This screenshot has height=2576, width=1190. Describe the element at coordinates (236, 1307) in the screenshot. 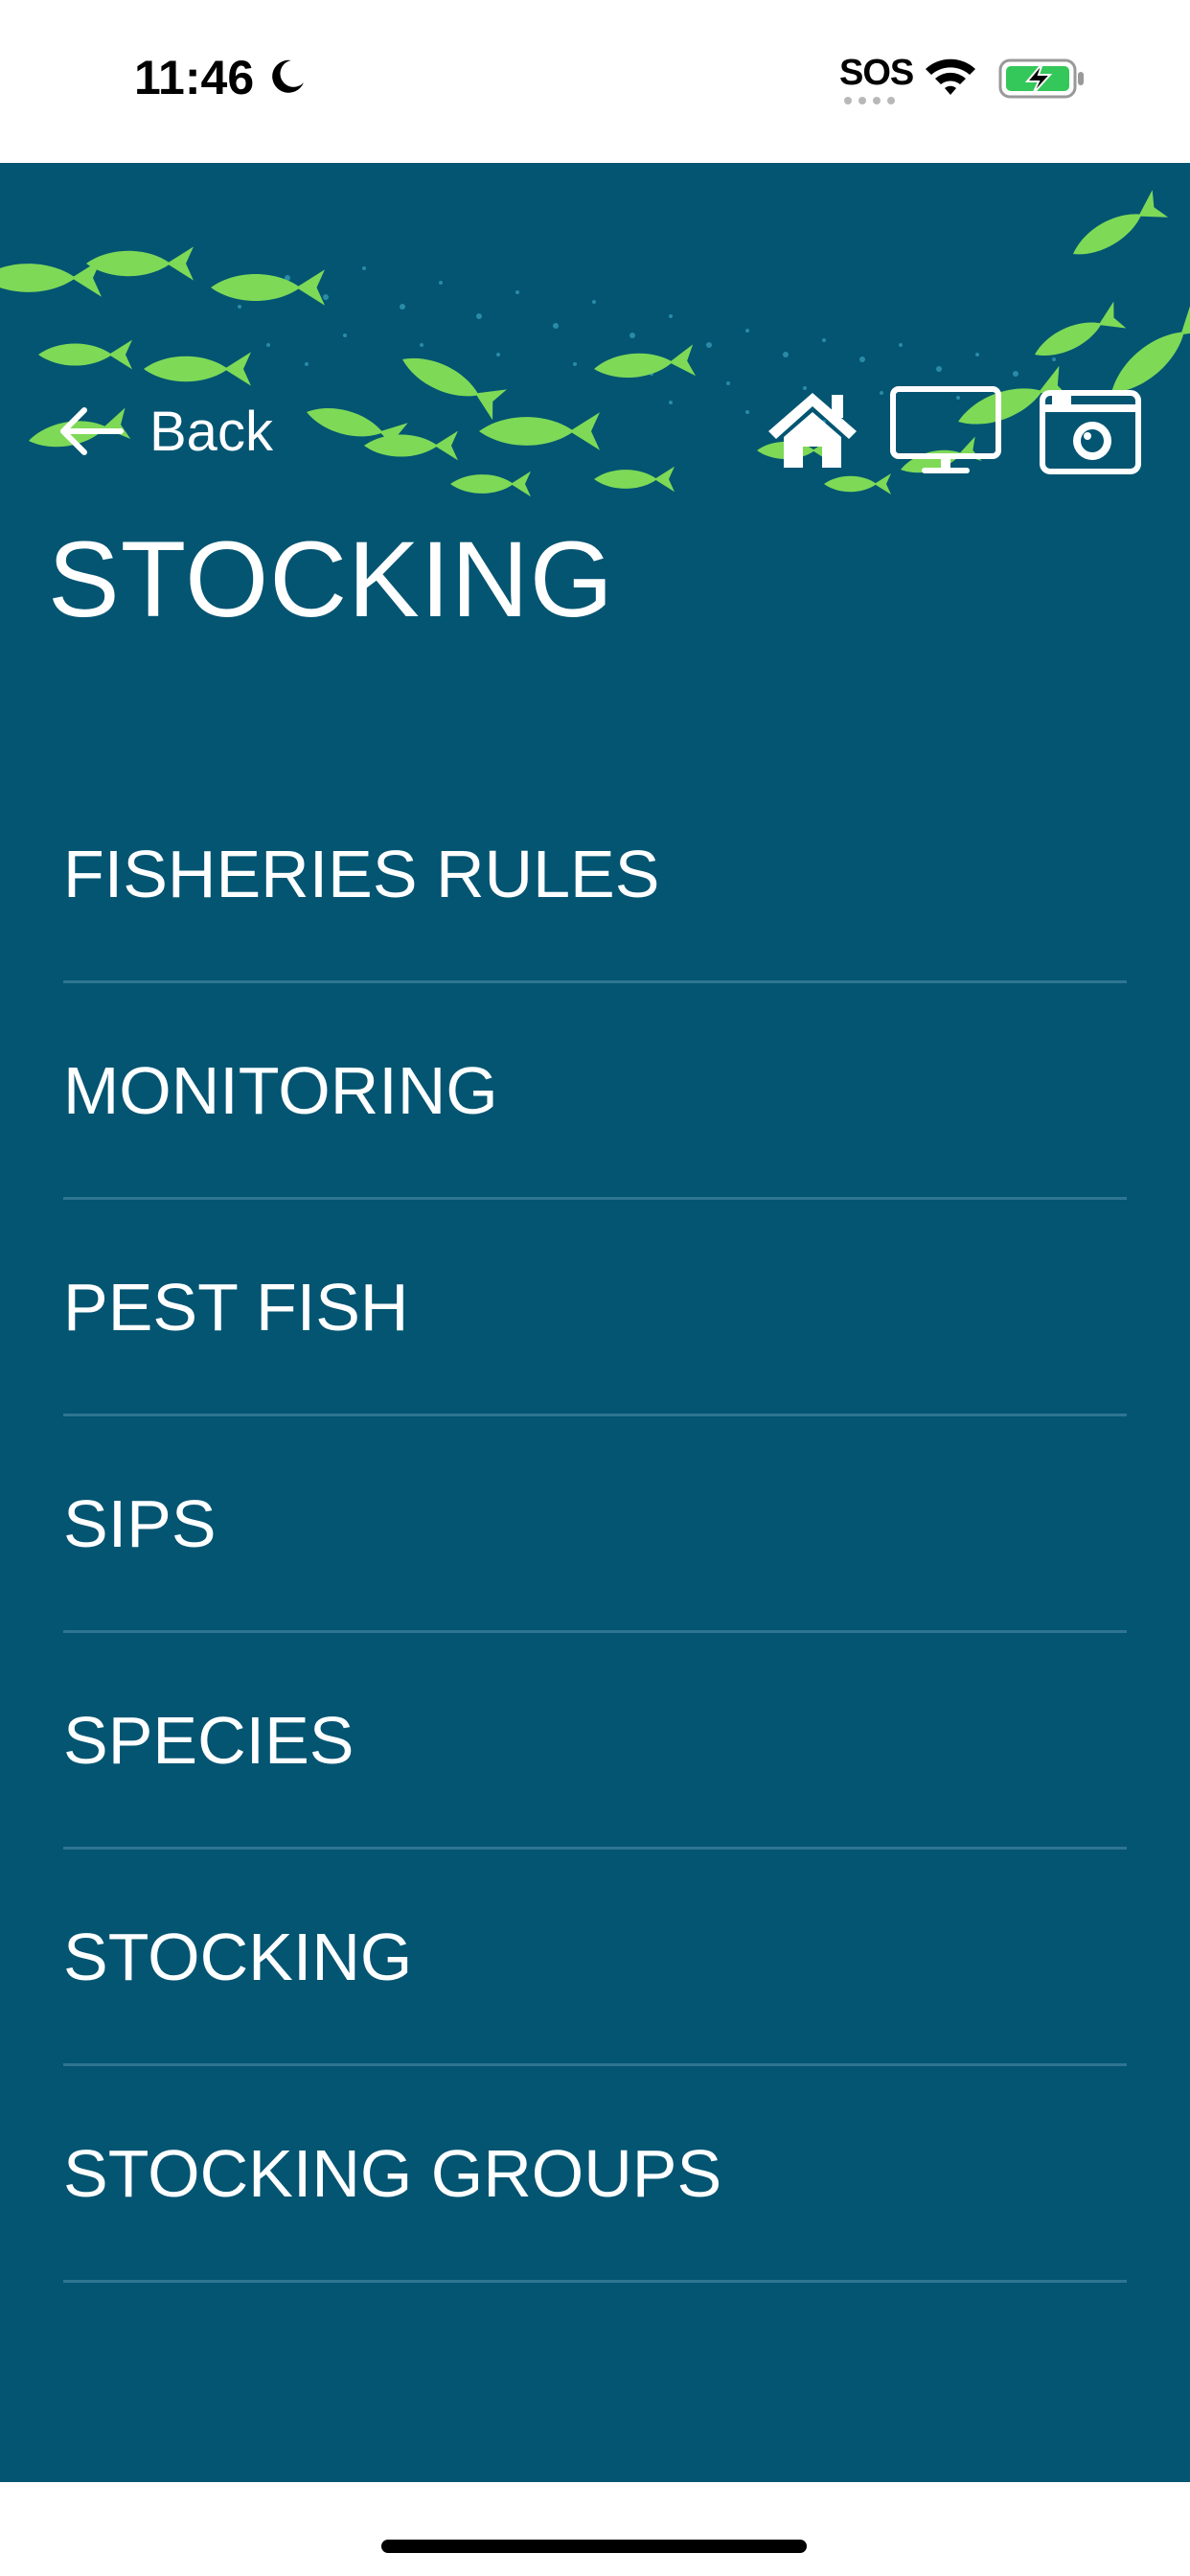

I see `menu-item-label: PEST FISH` at that location.